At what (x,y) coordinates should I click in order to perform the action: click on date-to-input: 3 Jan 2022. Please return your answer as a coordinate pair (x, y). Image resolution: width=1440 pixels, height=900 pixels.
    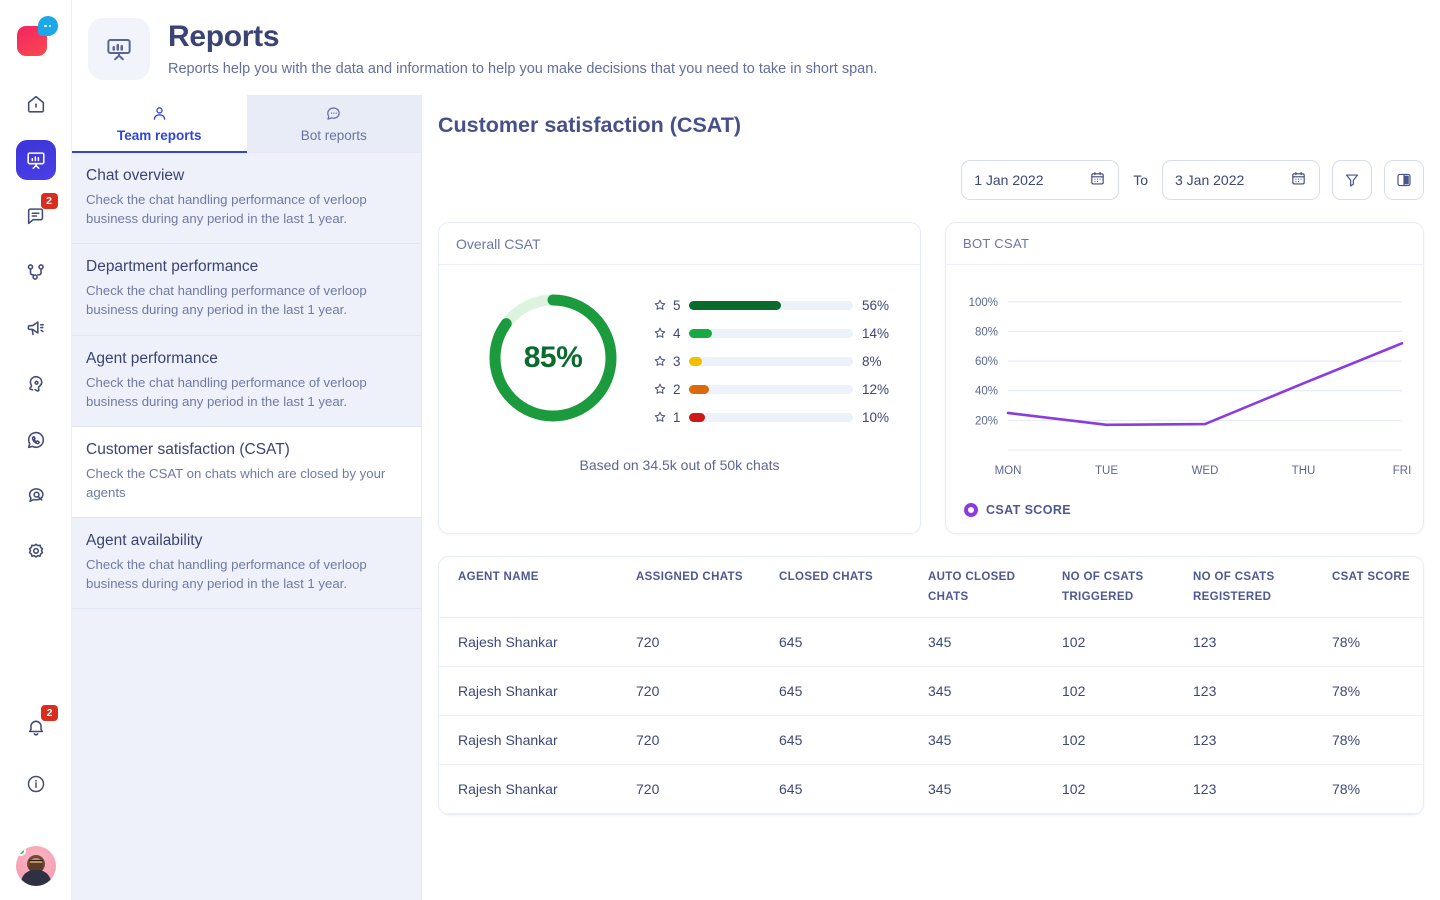
    Looking at the image, I should click on (1241, 180).